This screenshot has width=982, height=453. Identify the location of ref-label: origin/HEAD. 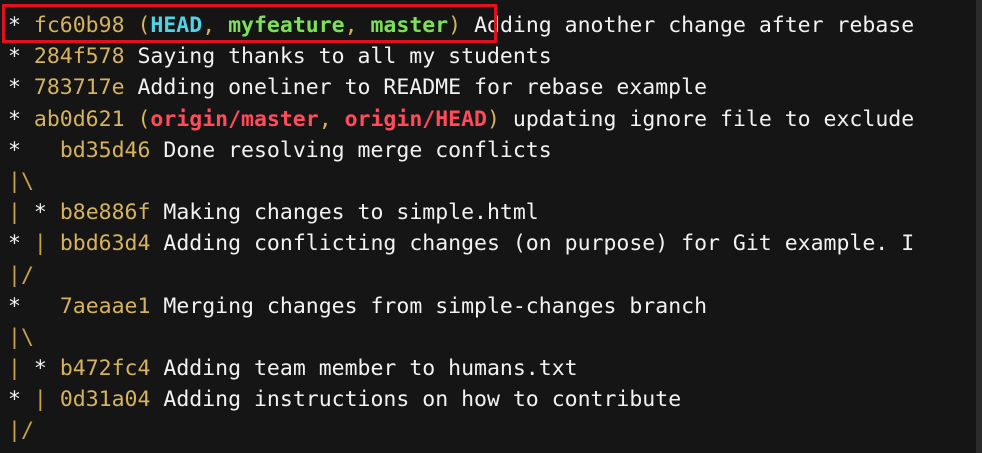
(415, 119).